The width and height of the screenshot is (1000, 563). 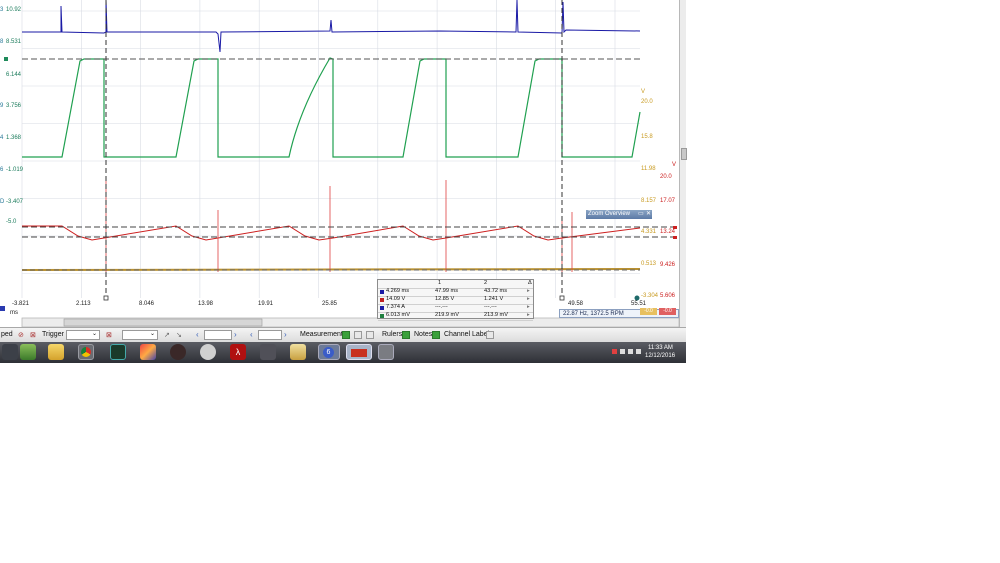 I want to click on trigger-mode-select: ⌄, so click(x=83, y=335).